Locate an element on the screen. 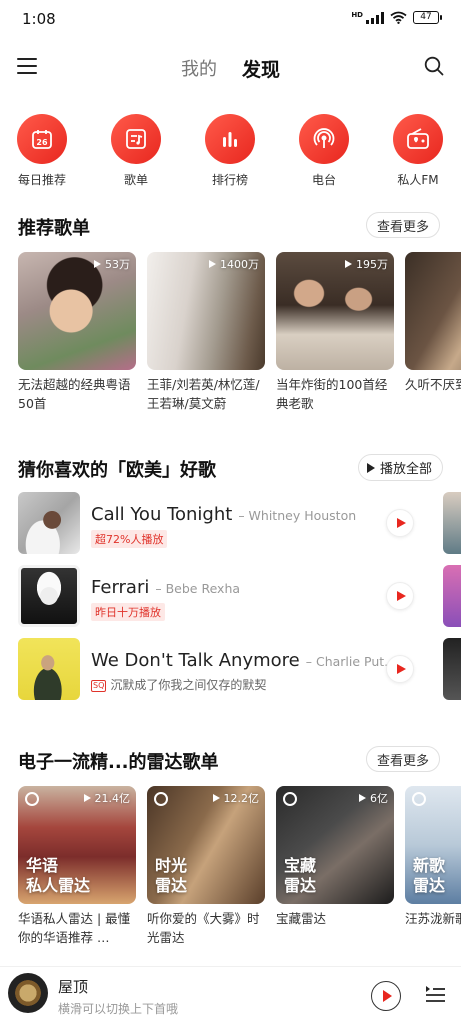  quick-label: 排行榜 is located at coordinates (229, 180).